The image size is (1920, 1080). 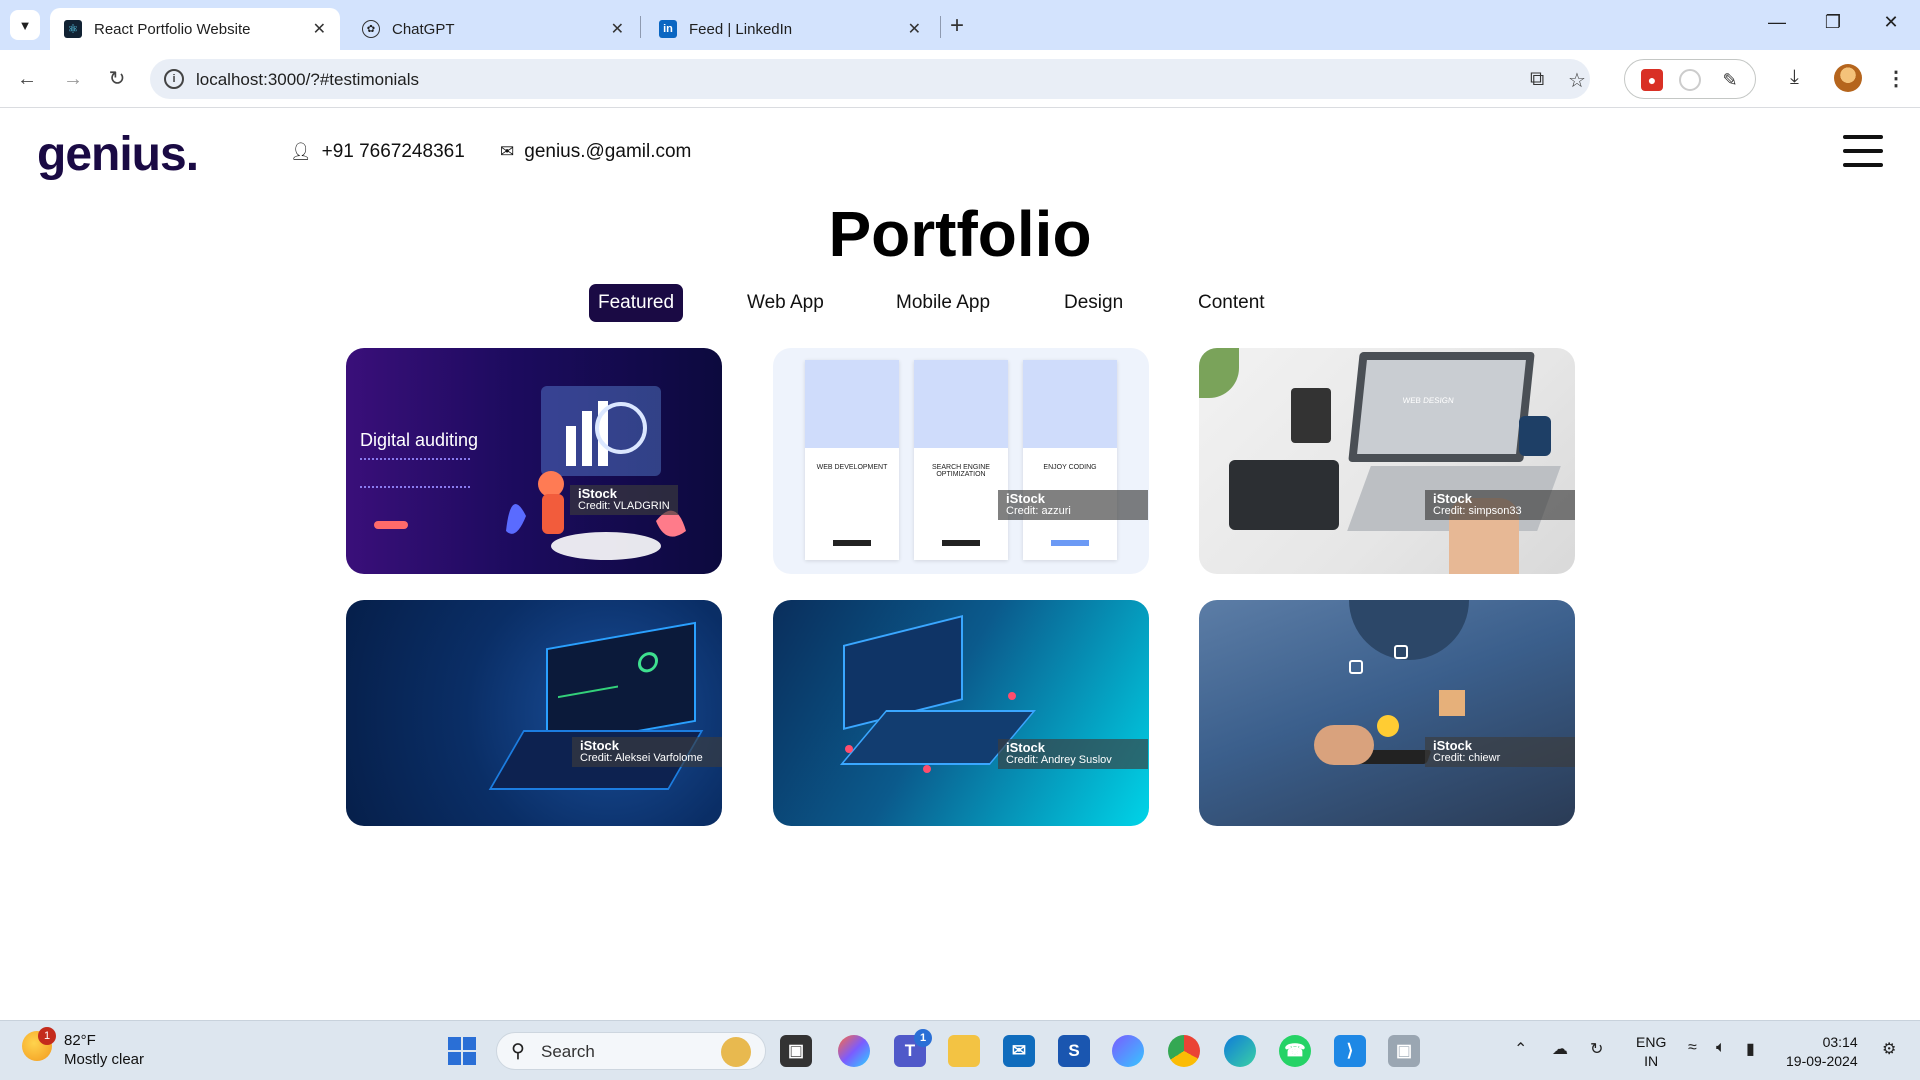 What do you see at coordinates (307, 80) in the screenshot?
I see `url-text: localhost:3000/?#testimonials` at bounding box center [307, 80].